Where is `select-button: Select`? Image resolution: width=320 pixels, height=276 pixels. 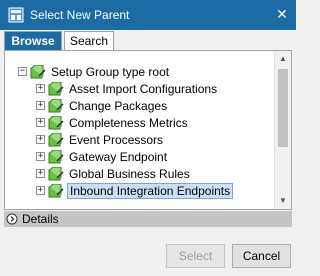
select-button: Select is located at coordinates (195, 256).